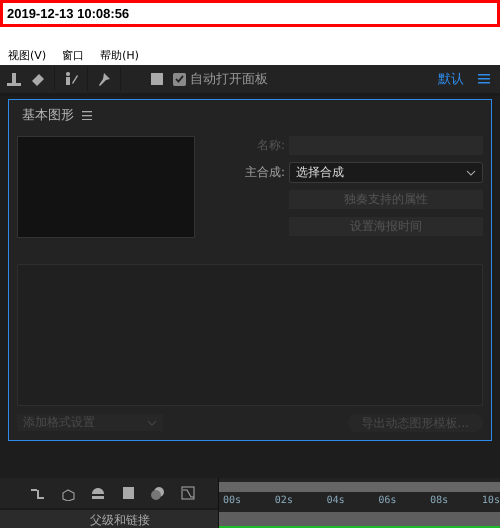 The image size is (500, 528). What do you see at coordinates (120, 520) in the screenshot?
I see `column-header: 父级和链接` at bounding box center [120, 520].